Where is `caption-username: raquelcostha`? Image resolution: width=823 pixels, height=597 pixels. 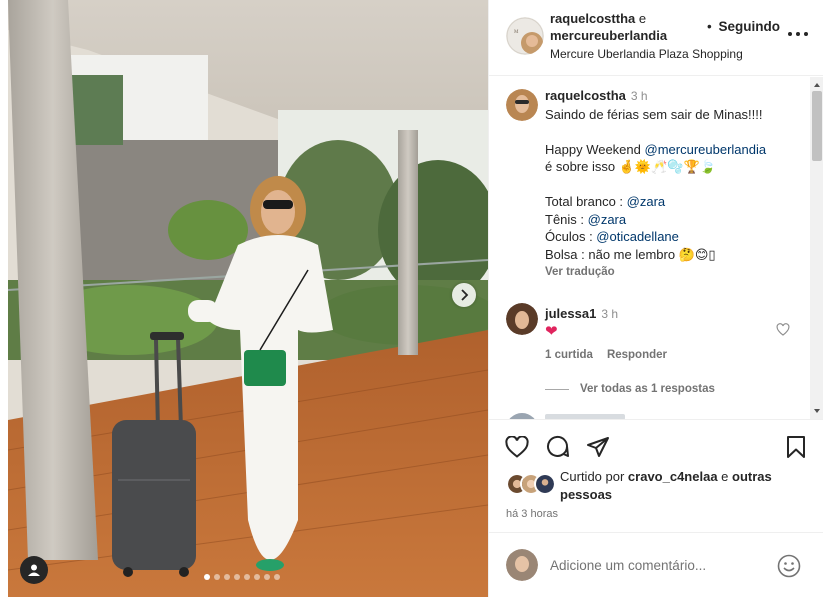 caption-username: raquelcostha is located at coordinates (585, 95).